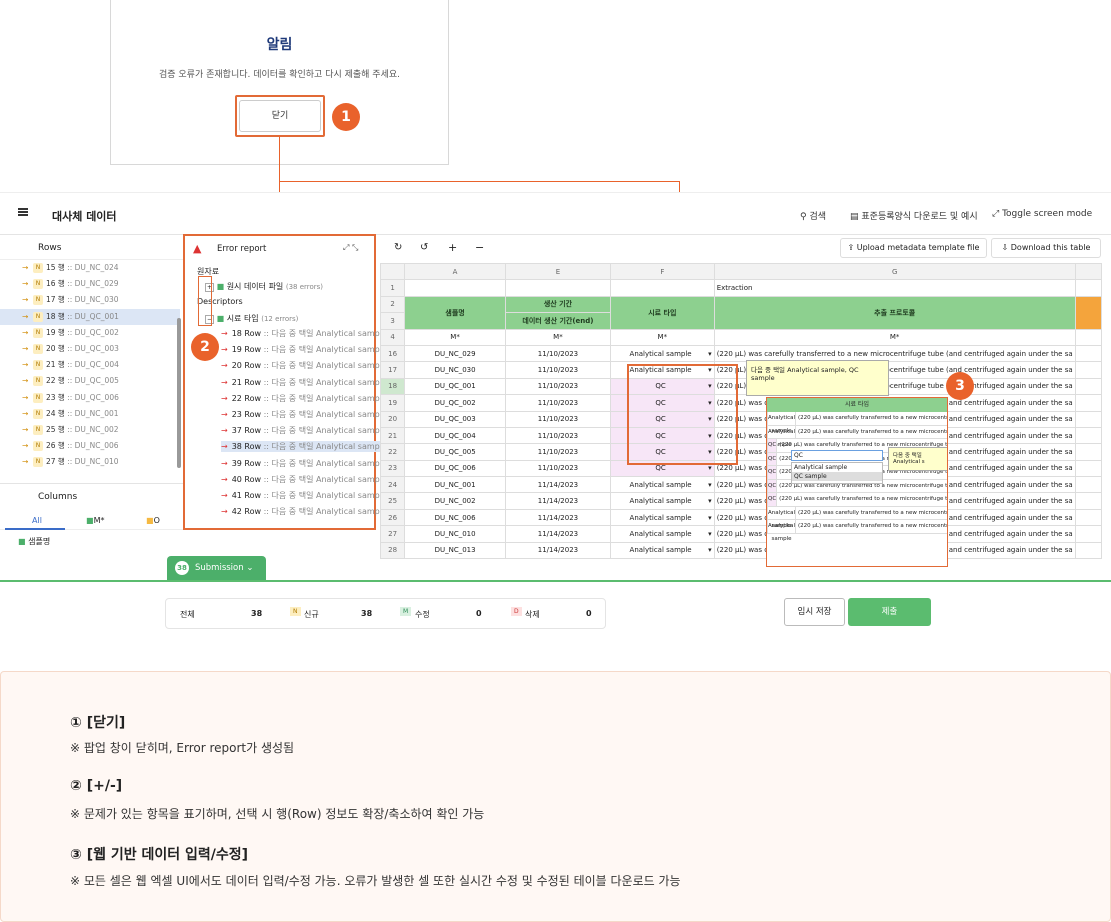  I want to click on tab-optional: ■O, so click(153, 520).